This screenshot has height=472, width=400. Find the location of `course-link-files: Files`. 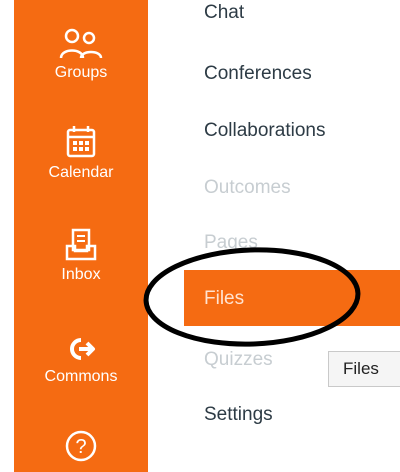

course-link-files: Files is located at coordinates (292, 298).